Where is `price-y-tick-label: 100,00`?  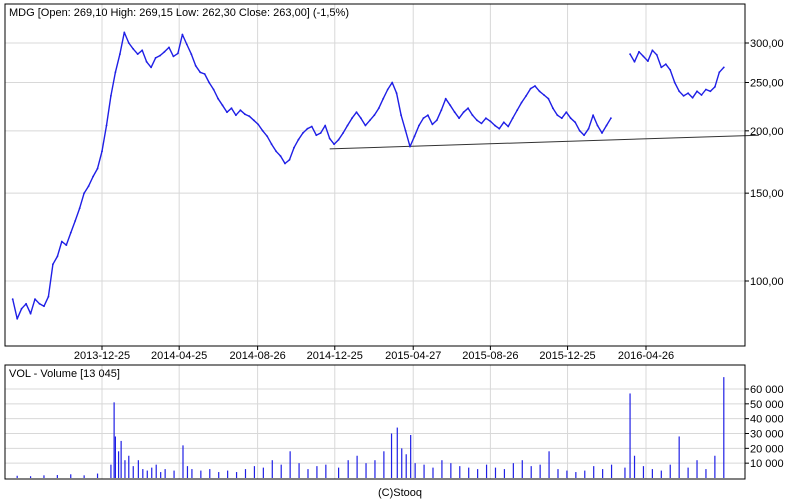 price-y-tick-label: 100,00 is located at coordinates (767, 282).